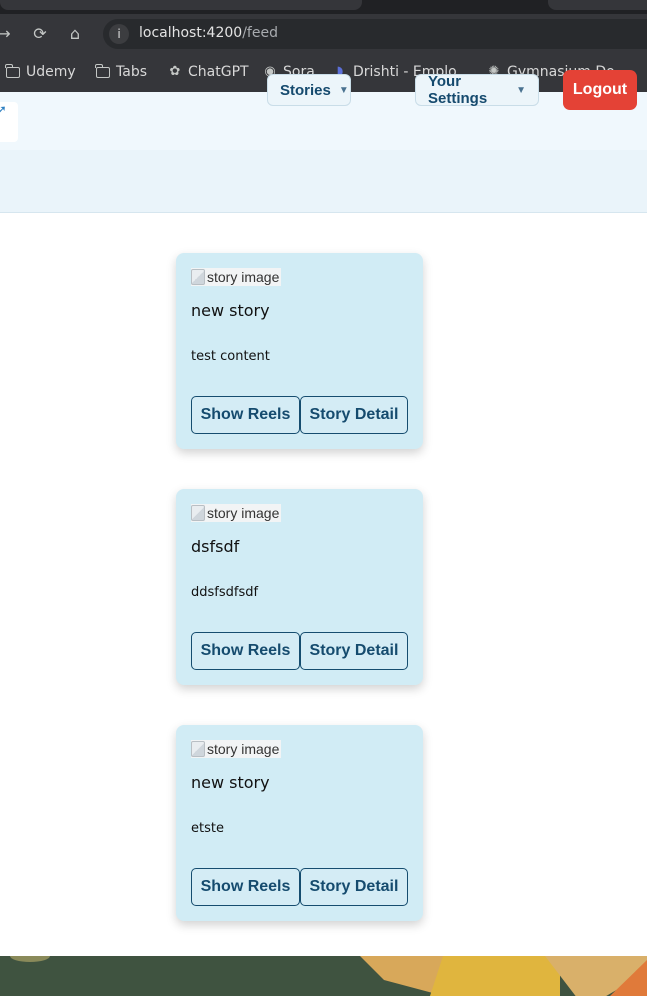 The width and height of the screenshot is (647, 996). I want to click on desktop-wallpaper, so click(323, 976).